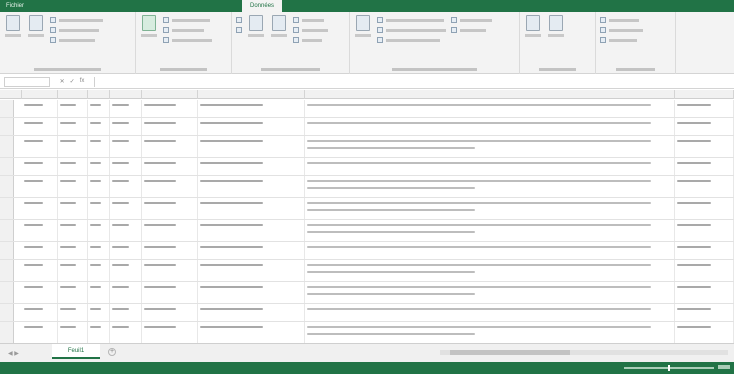 This screenshot has width=734, height=374. I want to click on sort-asc-button, so click(239, 20).